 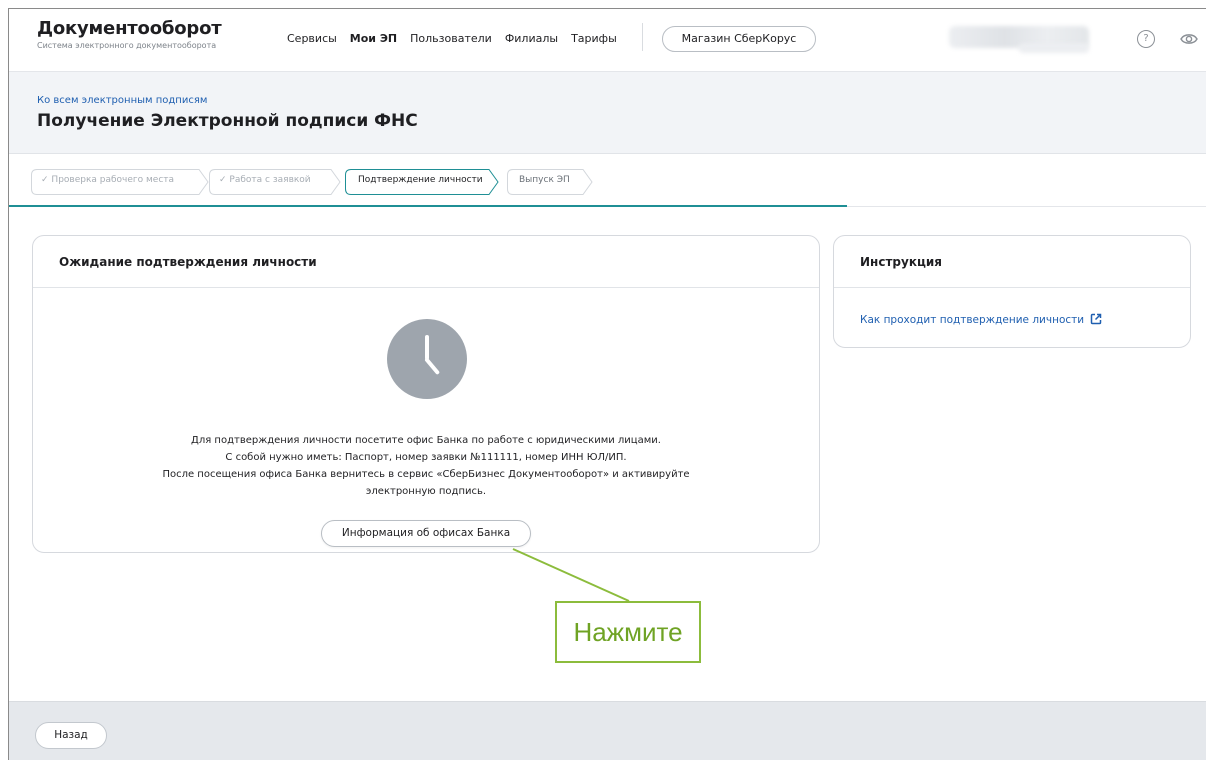 I want to click on step-text: Работа с заявкой, so click(x=270, y=180).